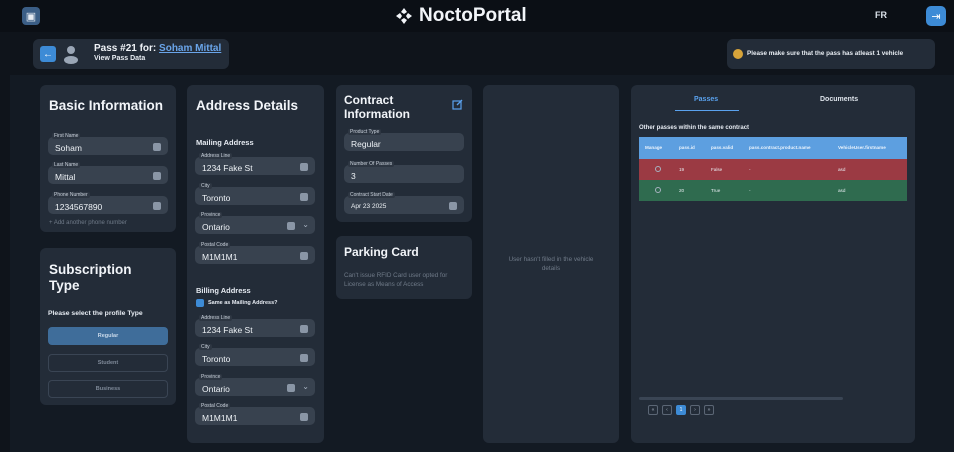  What do you see at coordinates (216, 198) in the screenshot?
I see `mailing-city-value: Toronto` at bounding box center [216, 198].